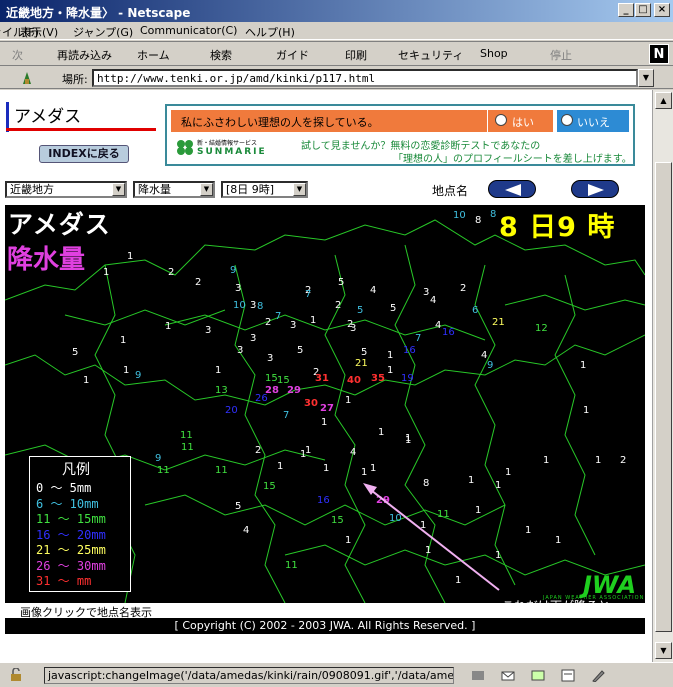  I want to click on type-select: 降水量 ▼, so click(174, 189).